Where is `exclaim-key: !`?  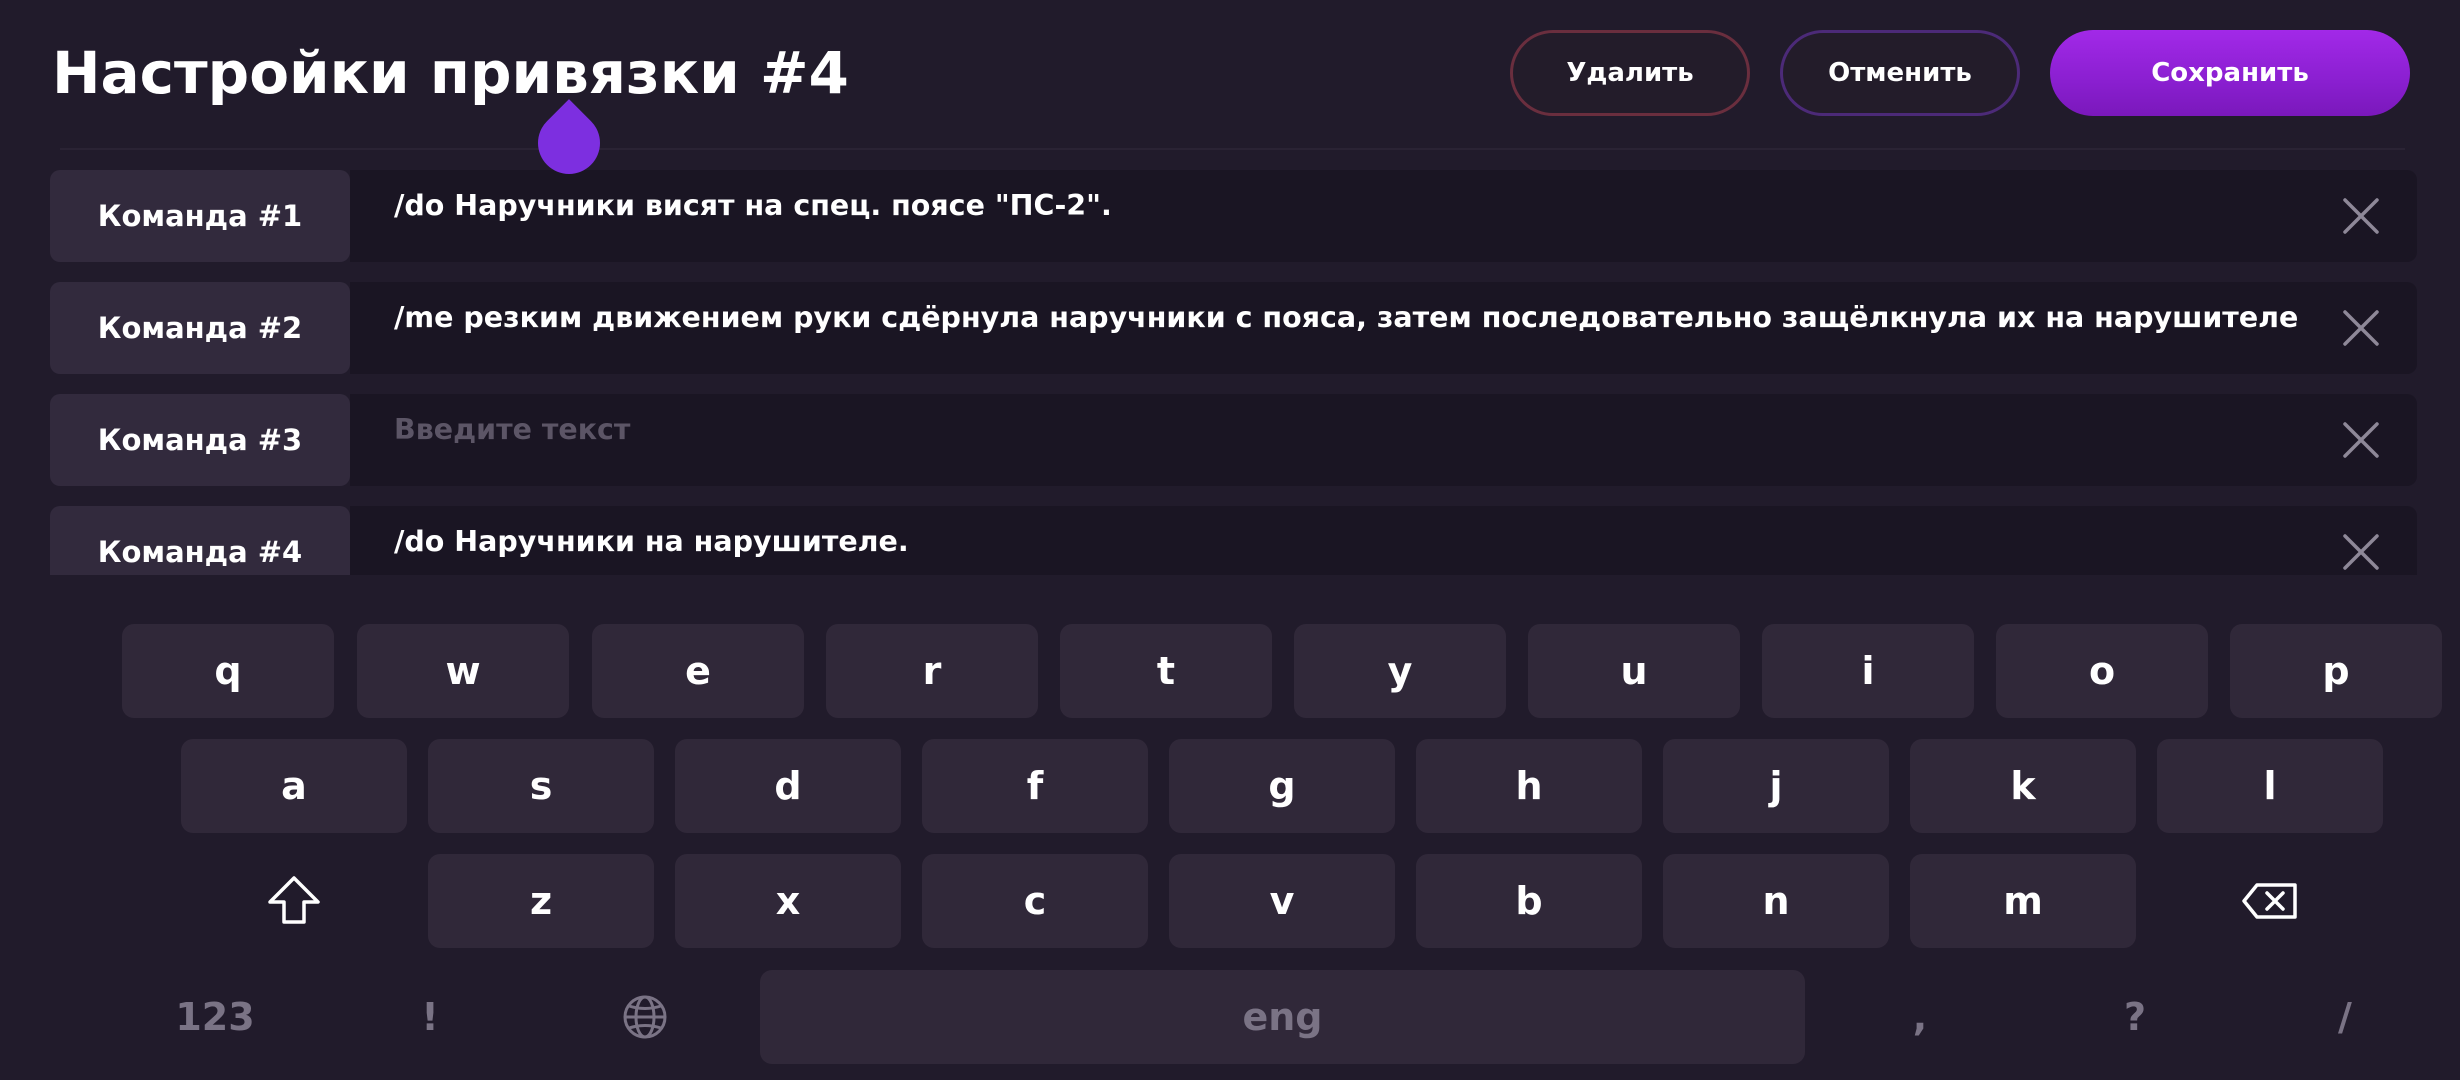
exclaim-key: ! is located at coordinates (430, 1017).